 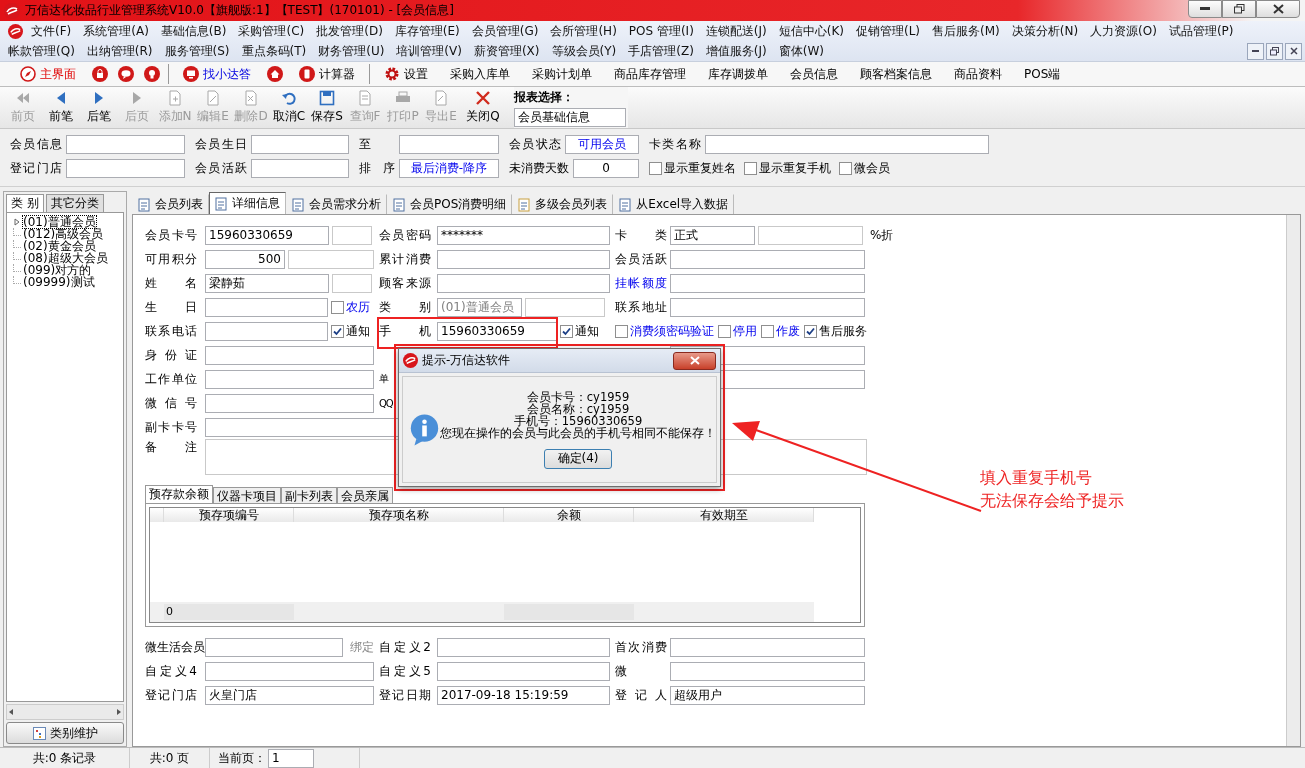 What do you see at coordinates (621, 671) in the screenshot?
I see `field-label: 微` at bounding box center [621, 671].